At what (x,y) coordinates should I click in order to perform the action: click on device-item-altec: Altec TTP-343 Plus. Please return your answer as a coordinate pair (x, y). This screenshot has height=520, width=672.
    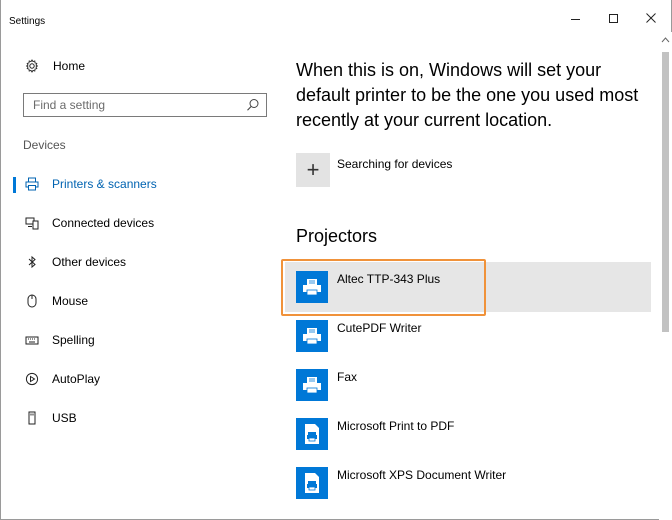
    Looking at the image, I should click on (468, 287).